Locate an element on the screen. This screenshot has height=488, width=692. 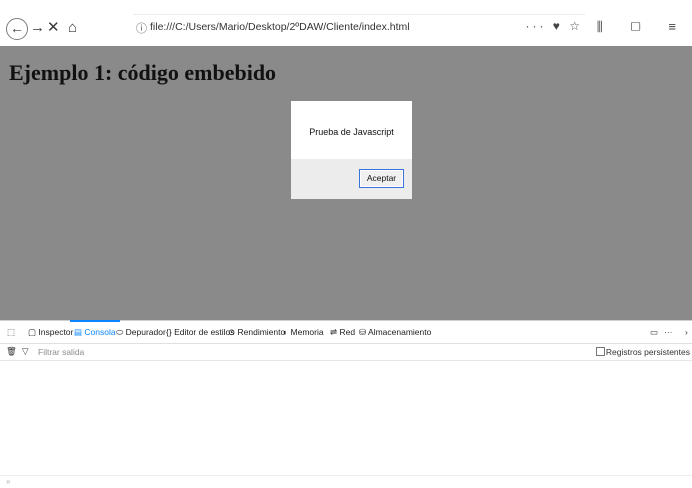
debugger-icon: ⬭ is located at coordinates (120, 332).